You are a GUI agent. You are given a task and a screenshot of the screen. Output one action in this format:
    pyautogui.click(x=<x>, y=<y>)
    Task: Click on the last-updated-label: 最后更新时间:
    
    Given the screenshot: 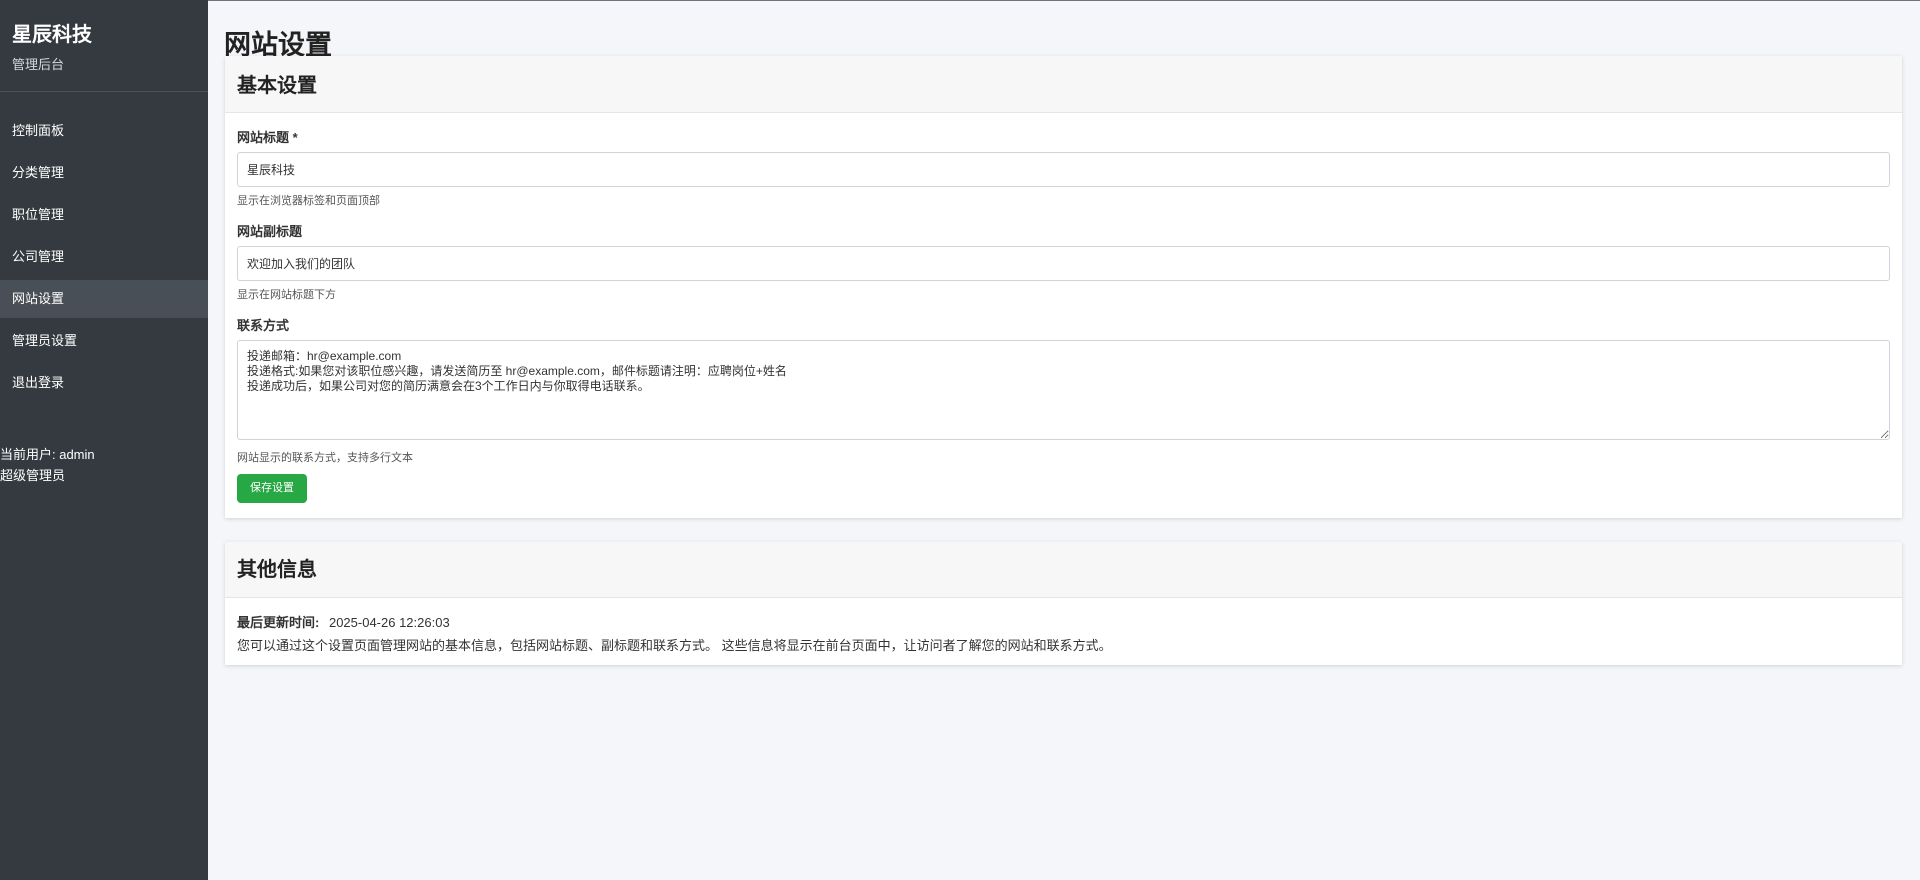 What is the action you would take?
    pyautogui.click(x=278, y=622)
    